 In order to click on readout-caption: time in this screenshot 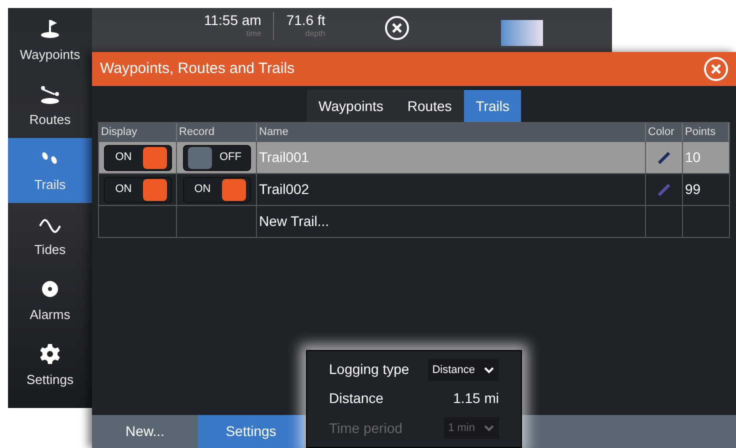, I will do `click(253, 34)`.